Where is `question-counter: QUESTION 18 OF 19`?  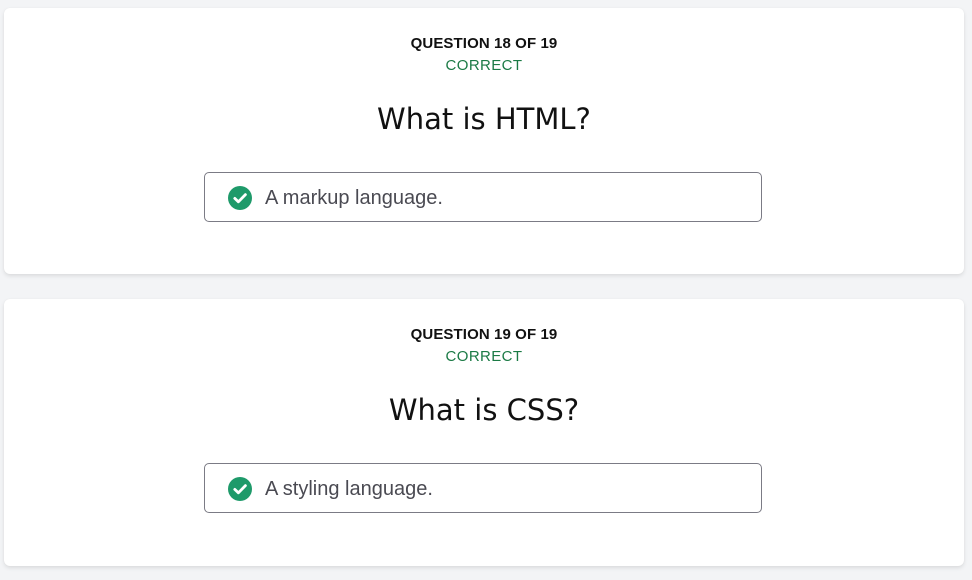
question-counter: QUESTION 18 OF 19 is located at coordinates (484, 43).